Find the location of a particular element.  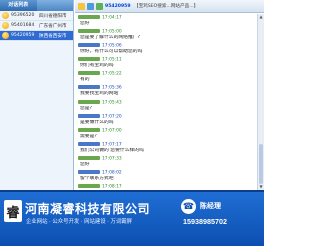

message-text: 你好，有什么可以帮助您的吗 is located at coordinates (111, 52).